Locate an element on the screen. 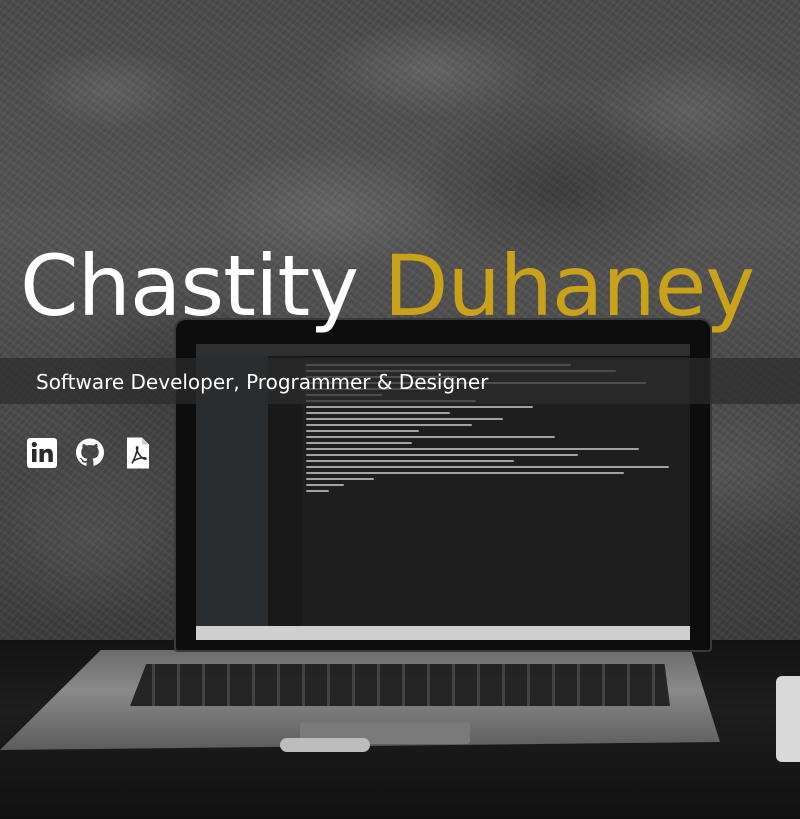 This screenshot has height=819, width=800. github-icon is located at coordinates (90, 452).